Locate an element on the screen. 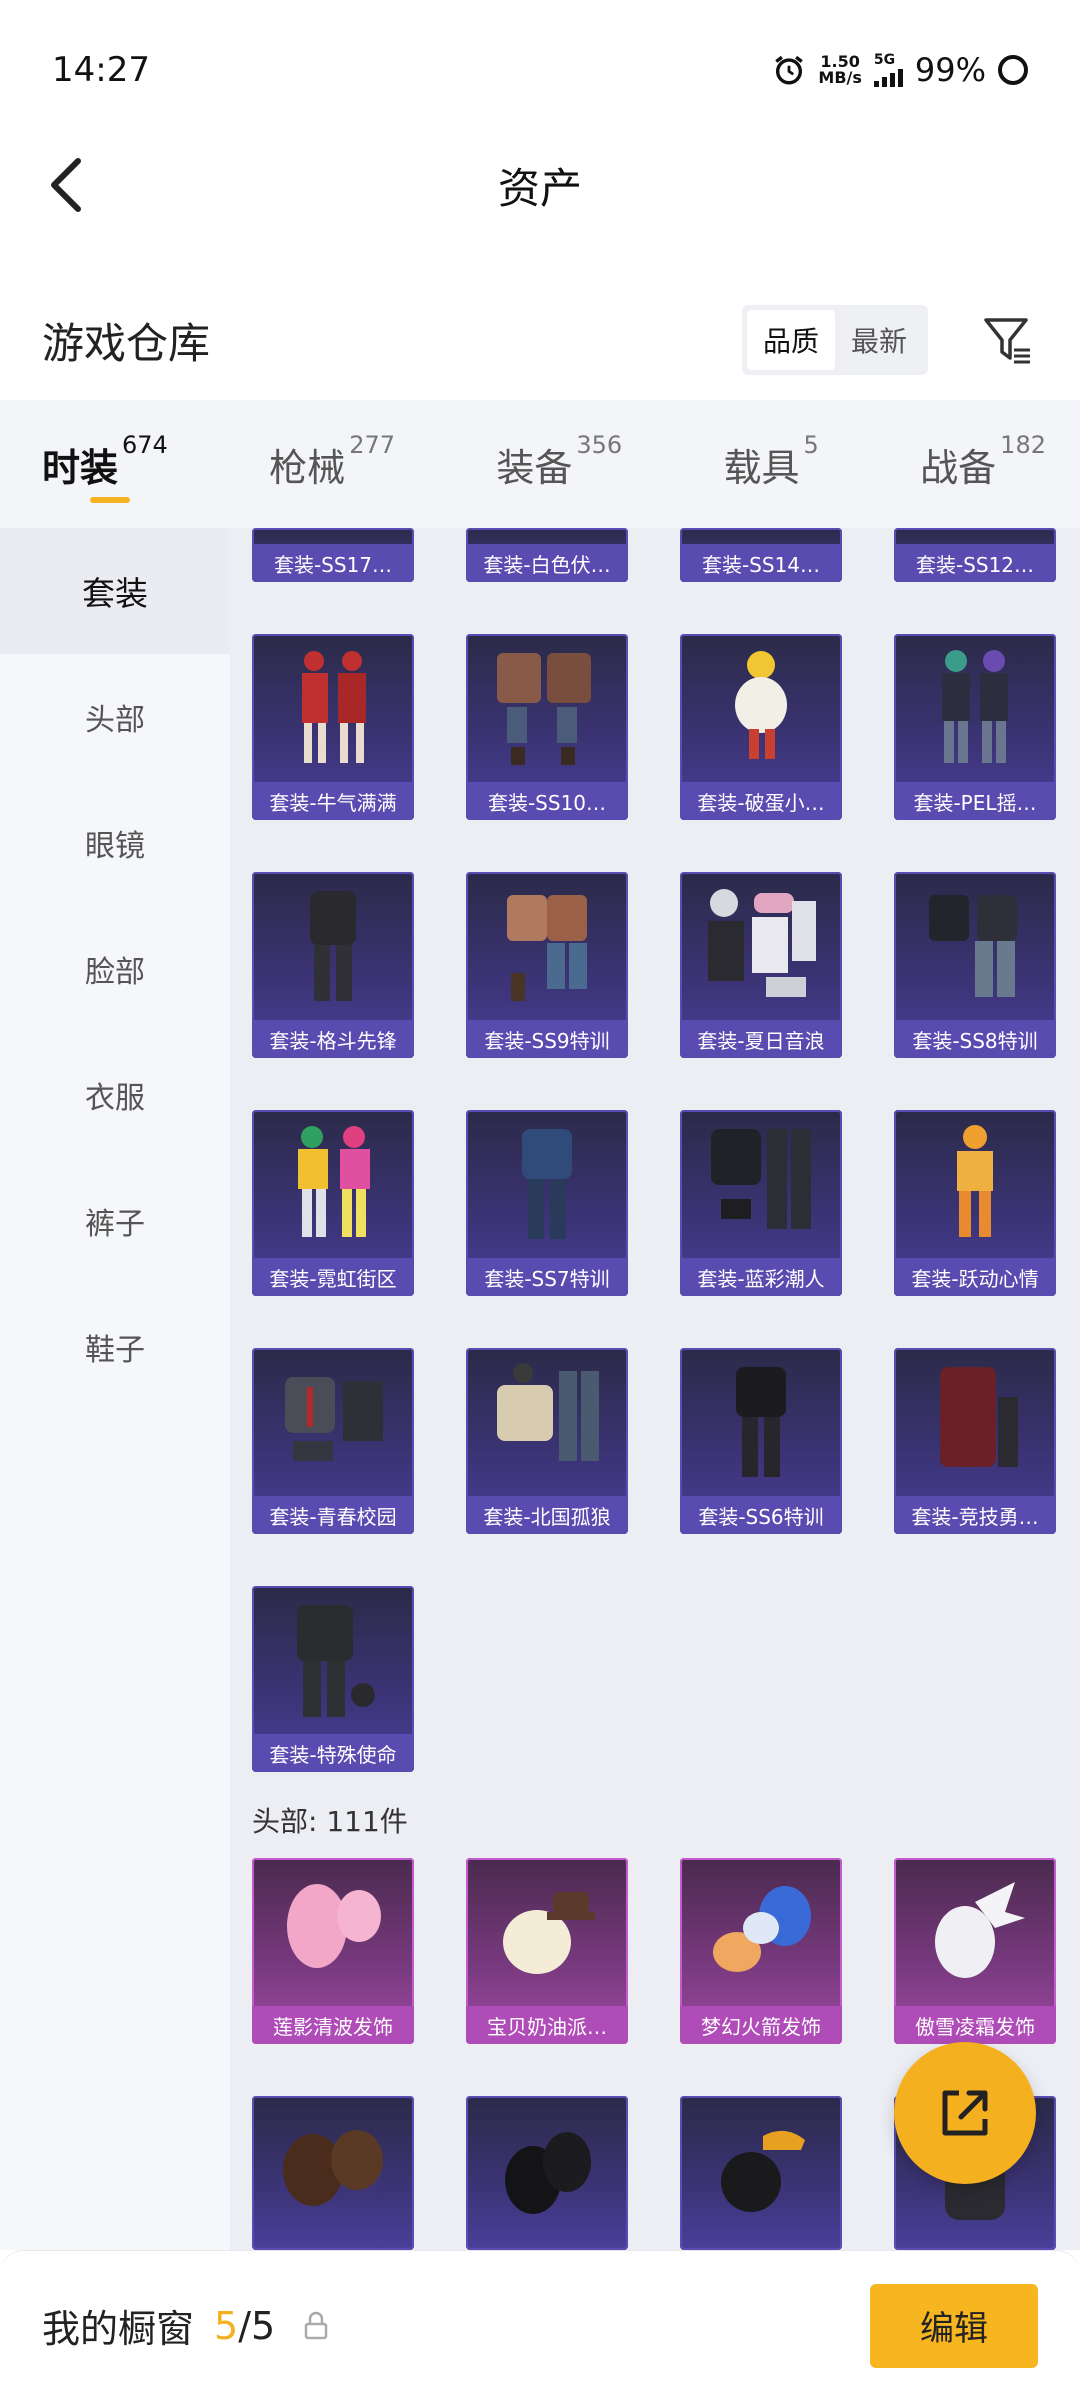 This screenshot has width=1080, height=2400. item-card: 莲影清波发饰 is located at coordinates (333, 1951).